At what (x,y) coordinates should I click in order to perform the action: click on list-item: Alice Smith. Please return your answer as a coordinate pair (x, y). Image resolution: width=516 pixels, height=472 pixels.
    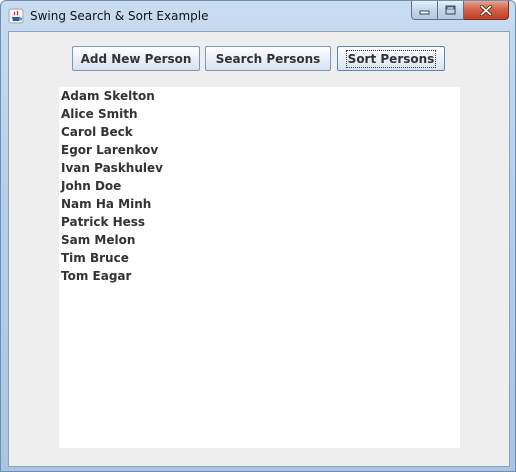
    Looking at the image, I should click on (259, 114).